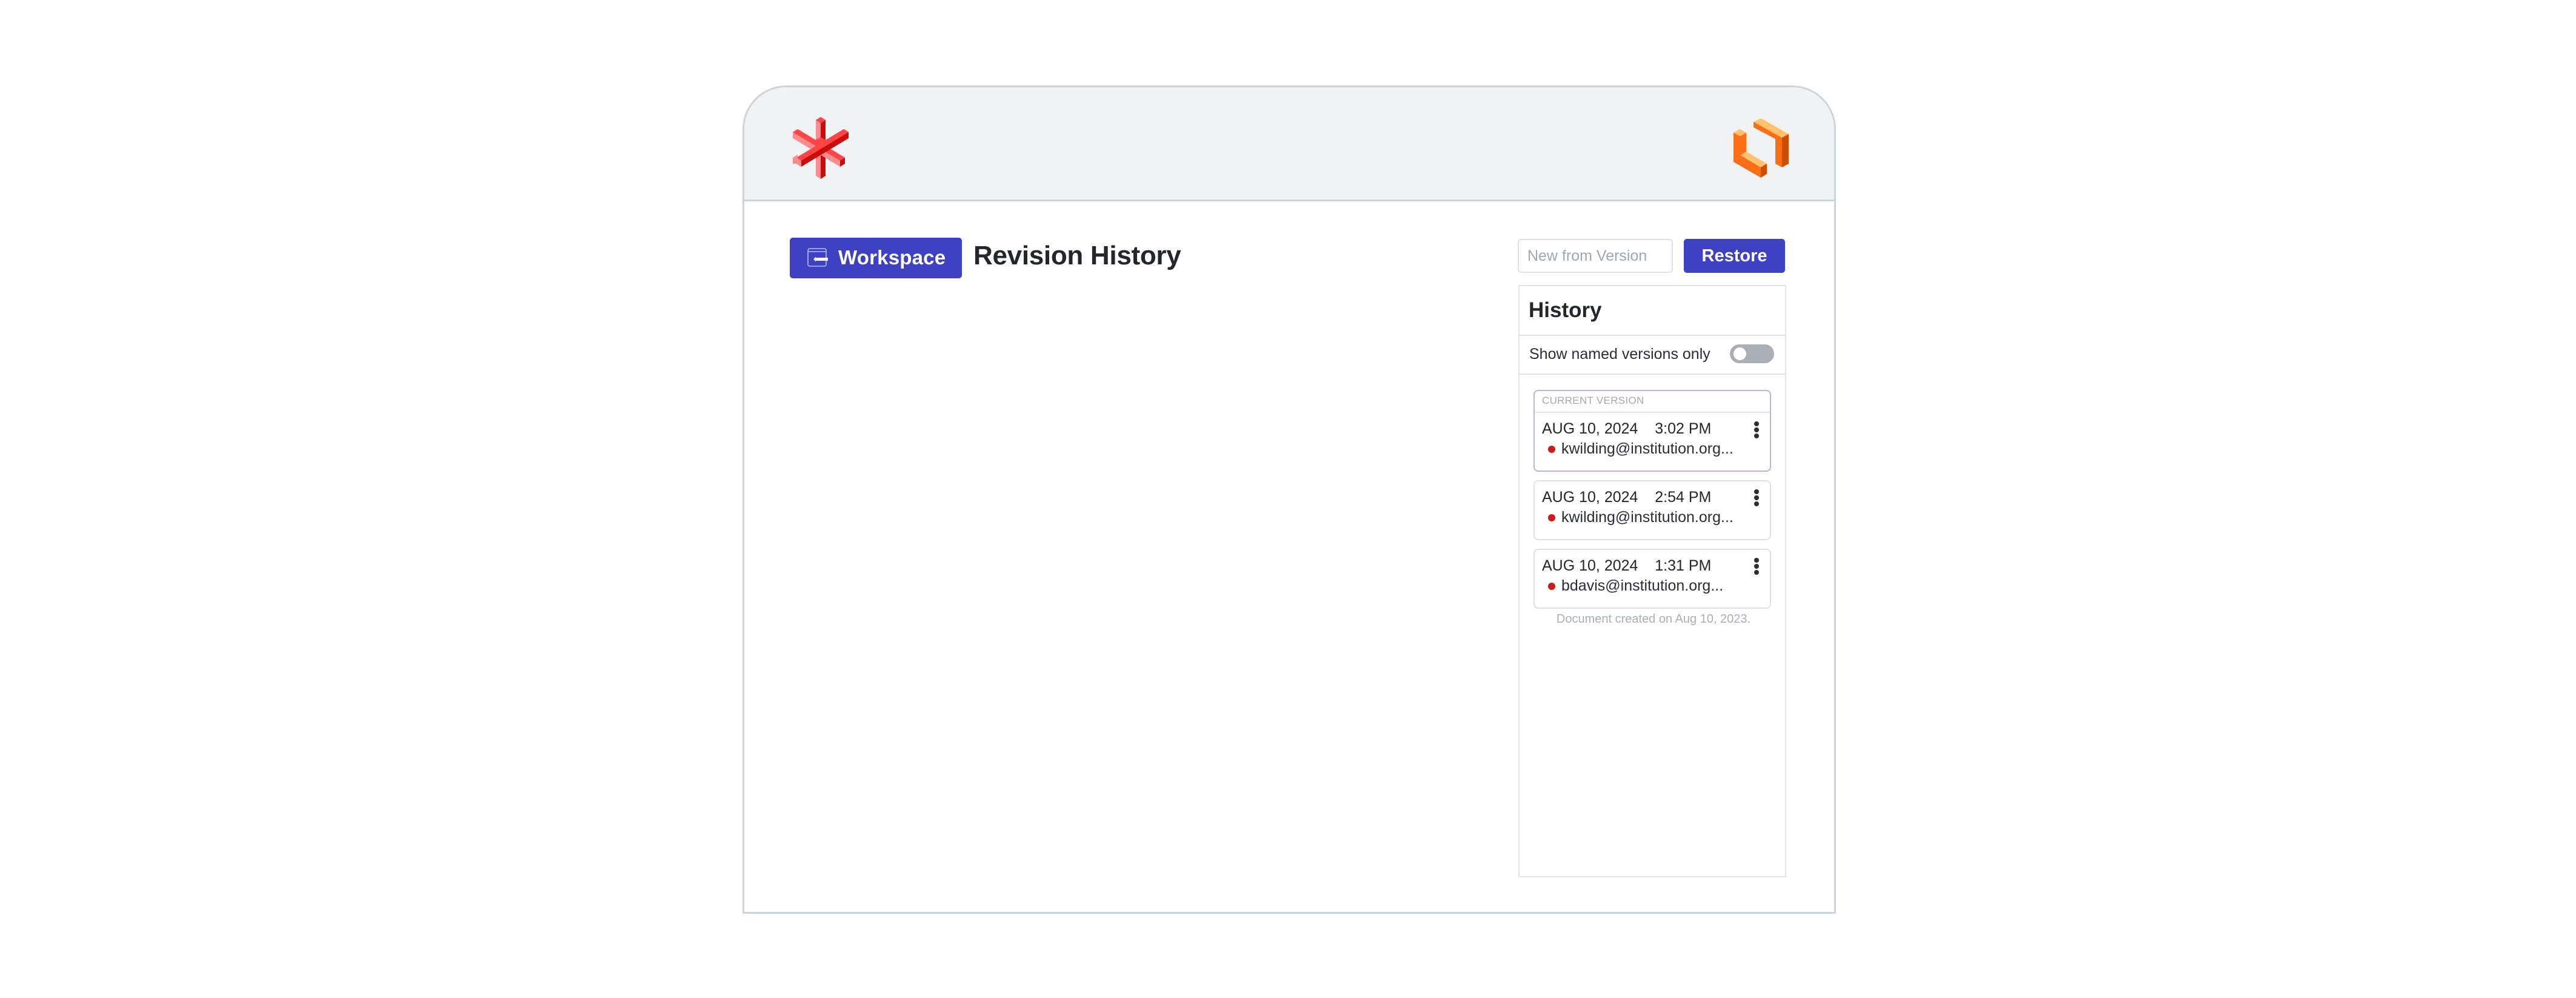 The height and width of the screenshot is (998, 2576). Describe the element at coordinates (892, 257) in the screenshot. I see `workspace-button-label: Workspace` at that location.